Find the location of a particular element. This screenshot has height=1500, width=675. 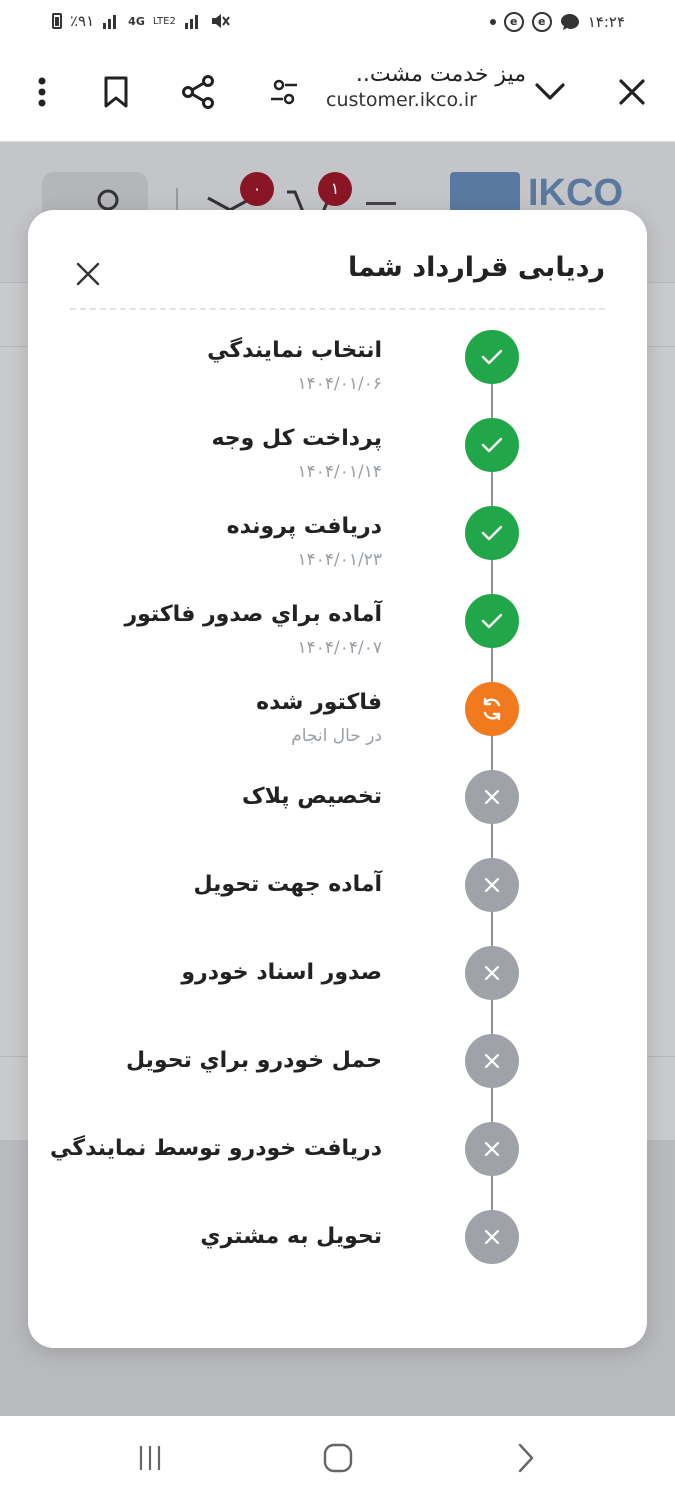

chevron-right-icon is located at coordinates (526, 1458).